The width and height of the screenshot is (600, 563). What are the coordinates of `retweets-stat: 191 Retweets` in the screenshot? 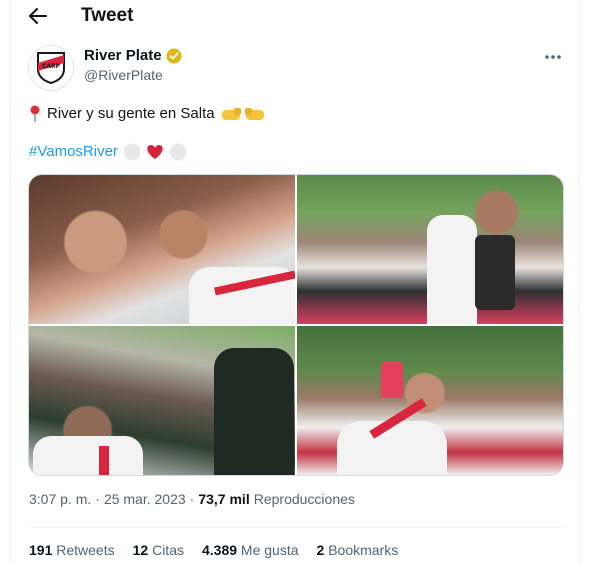 It's located at (72, 550).